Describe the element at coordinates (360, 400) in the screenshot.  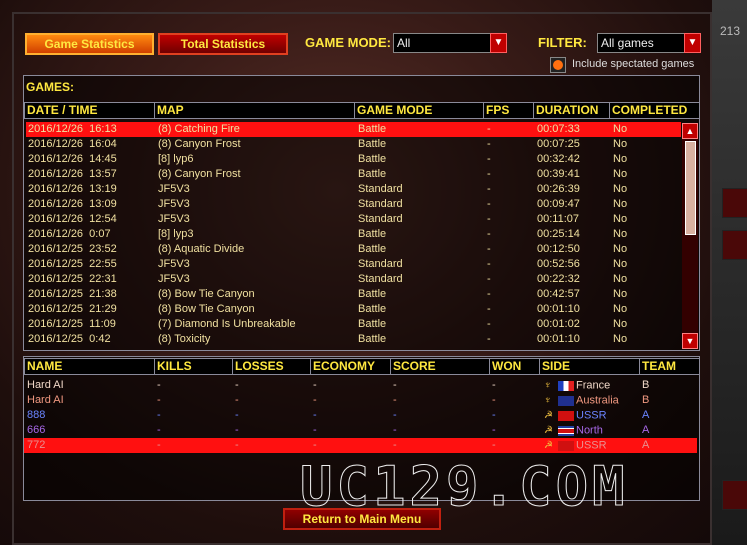
I see `player-row: Hard AI - - - - - ♆ Australia B` at that location.